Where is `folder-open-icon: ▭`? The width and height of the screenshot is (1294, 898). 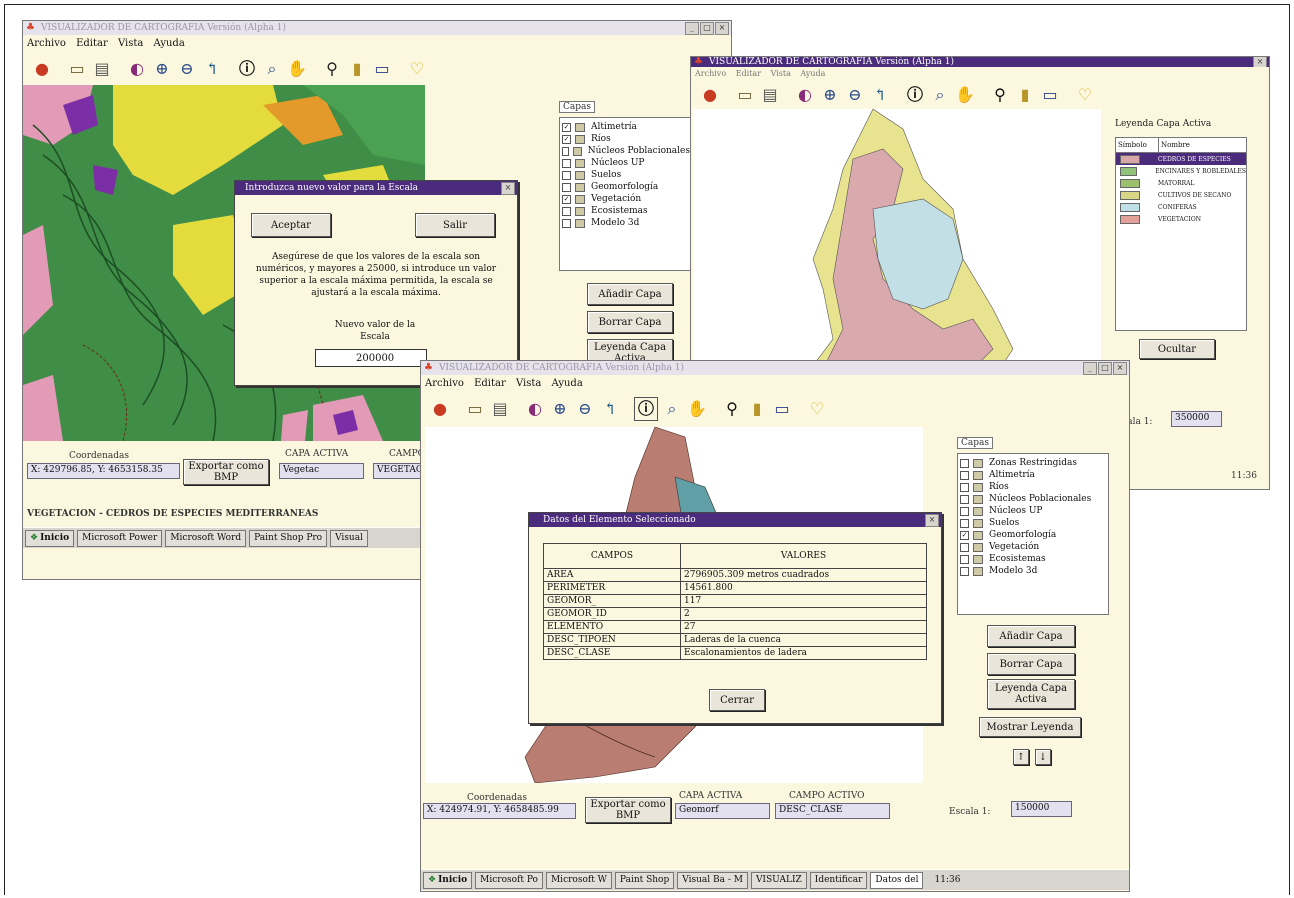 folder-open-icon: ▭ is located at coordinates (475, 409).